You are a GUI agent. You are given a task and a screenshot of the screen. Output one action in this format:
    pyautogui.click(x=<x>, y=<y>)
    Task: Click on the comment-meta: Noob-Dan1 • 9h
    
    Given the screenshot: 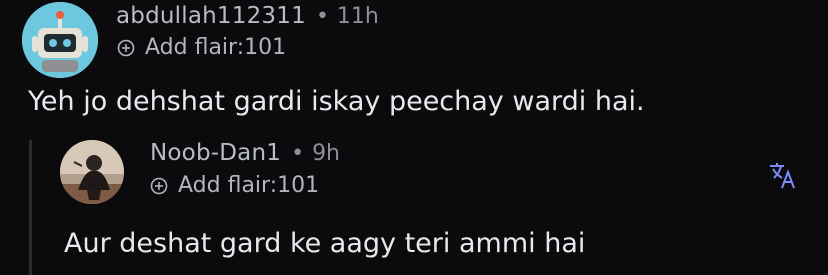 What is the action you would take?
    pyautogui.click(x=245, y=153)
    